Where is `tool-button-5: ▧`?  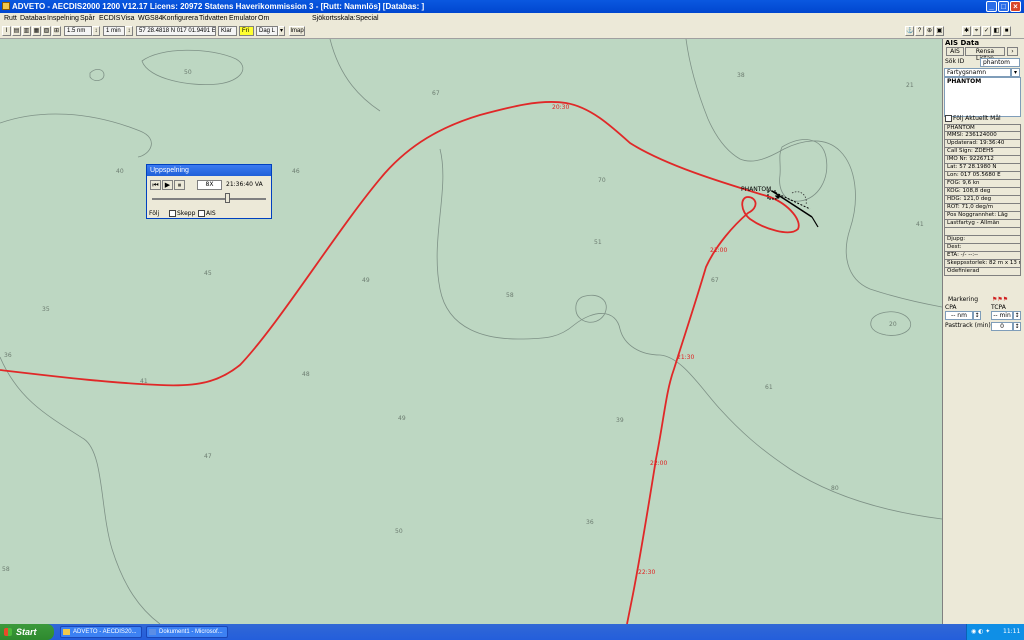 tool-button-5: ▧ is located at coordinates (46, 31).